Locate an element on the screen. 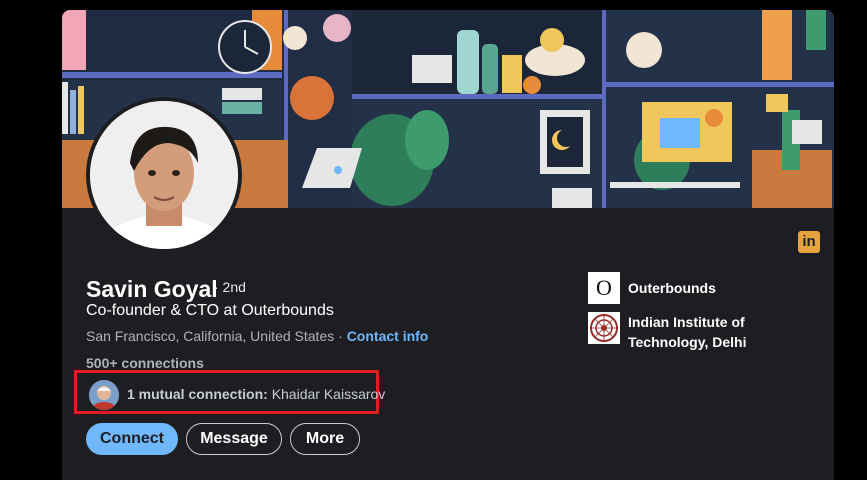  mutual-connection-avatar is located at coordinates (104, 395).